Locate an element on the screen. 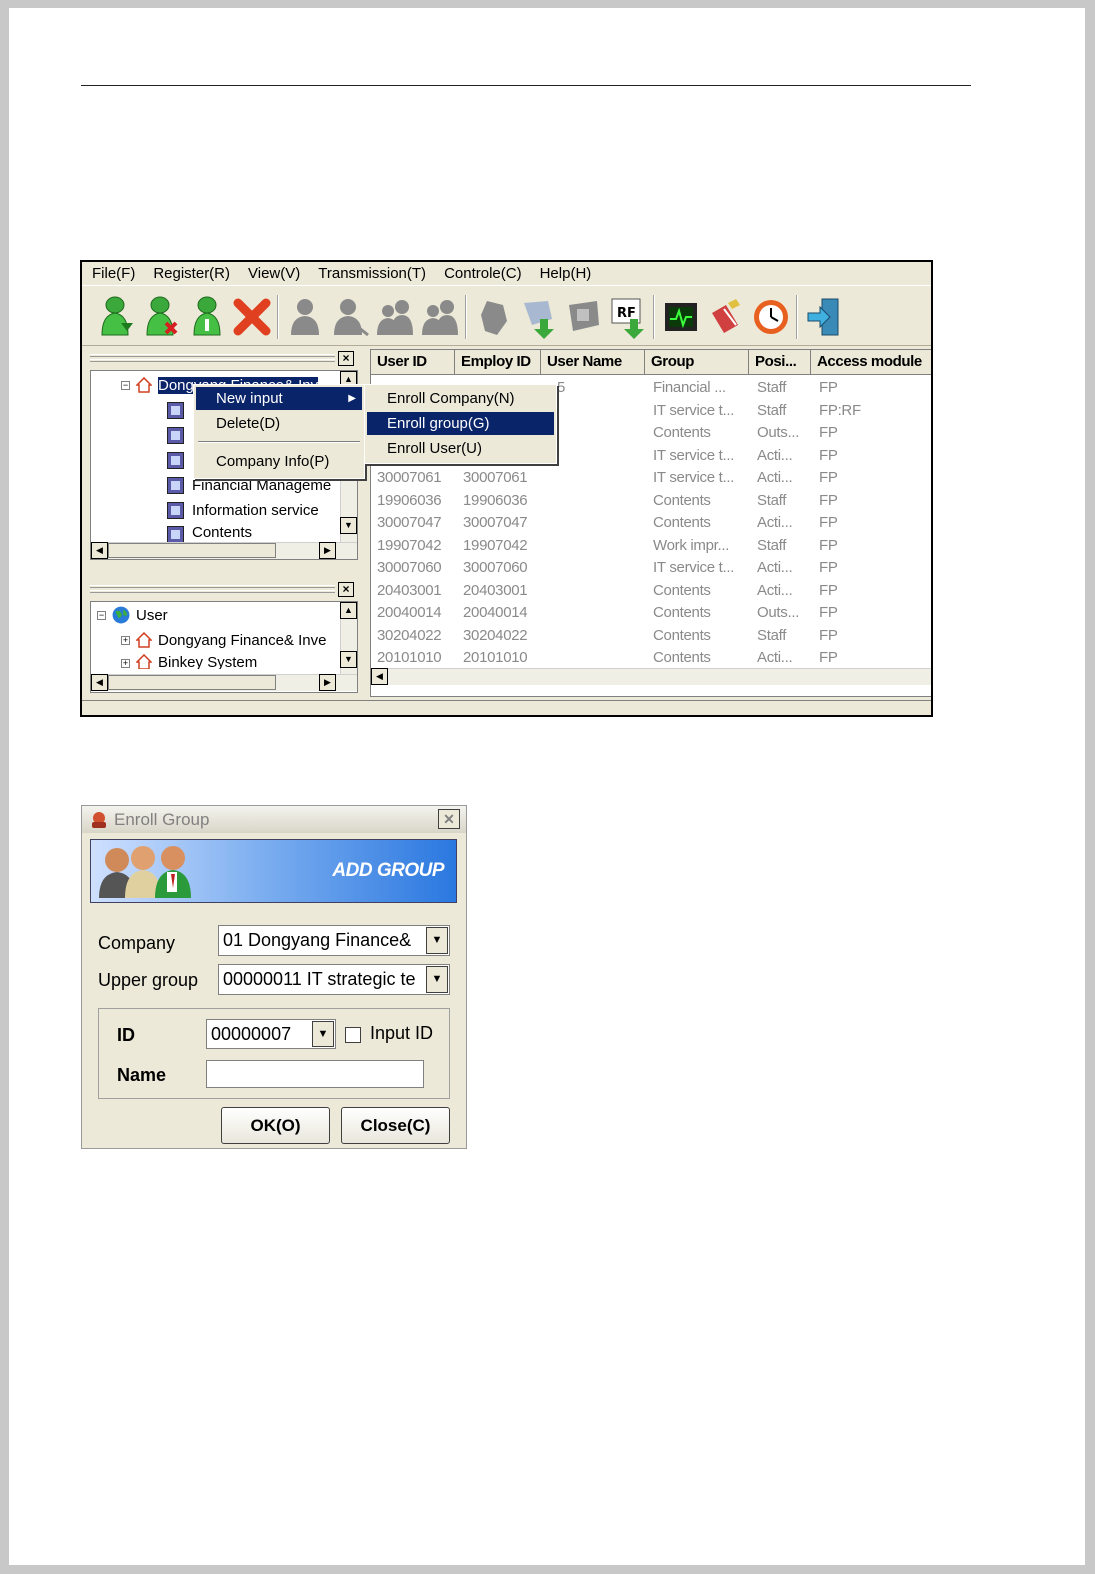 The height and width of the screenshot is (1574, 1095). menu-item-enroll-group: Enroll group(G) is located at coordinates (460, 423).